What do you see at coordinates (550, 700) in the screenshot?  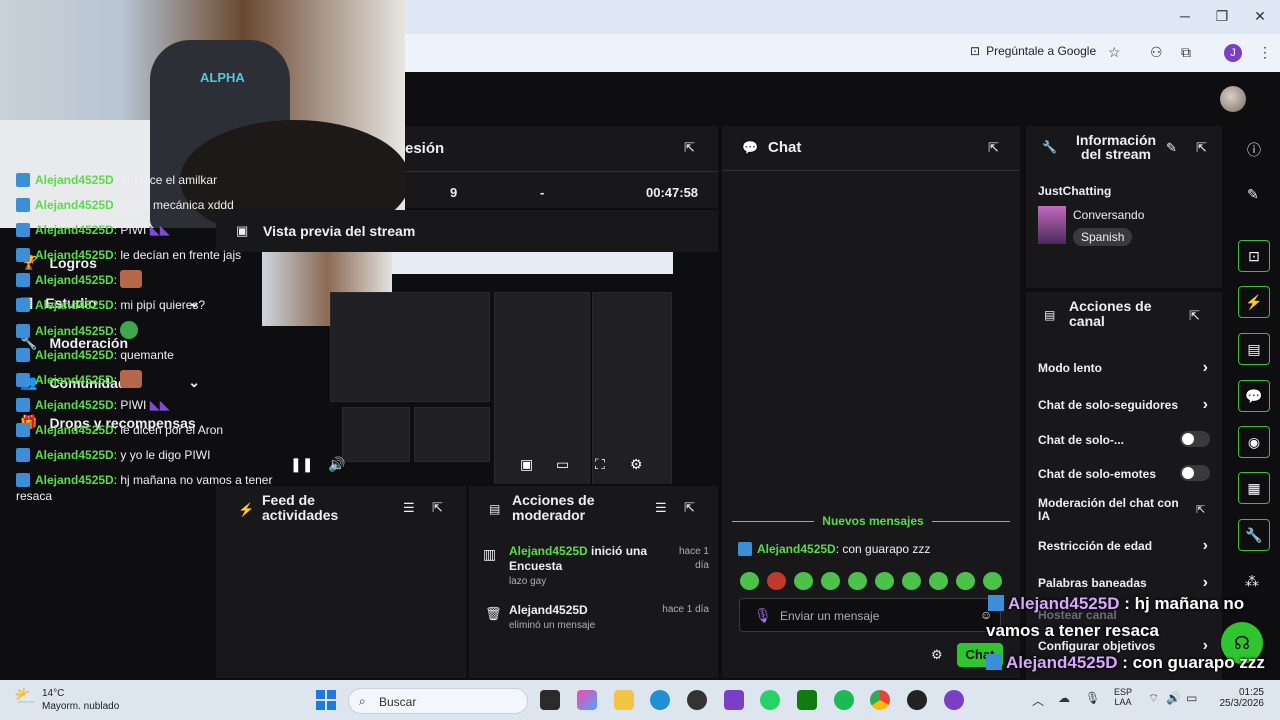 I see `task-view-icon` at bounding box center [550, 700].